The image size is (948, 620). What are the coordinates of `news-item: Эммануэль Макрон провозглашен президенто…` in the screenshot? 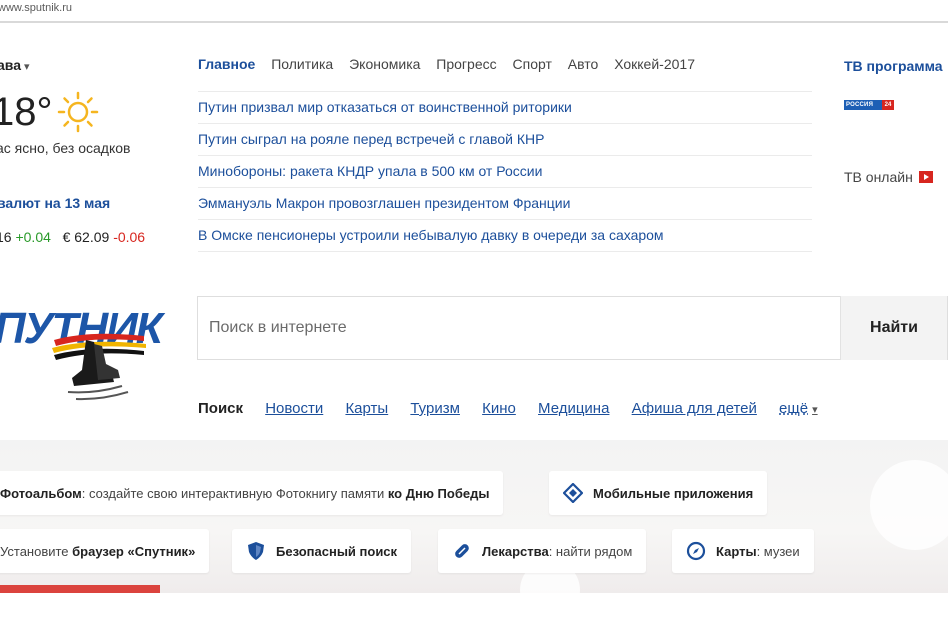 It's located at (505, 204).